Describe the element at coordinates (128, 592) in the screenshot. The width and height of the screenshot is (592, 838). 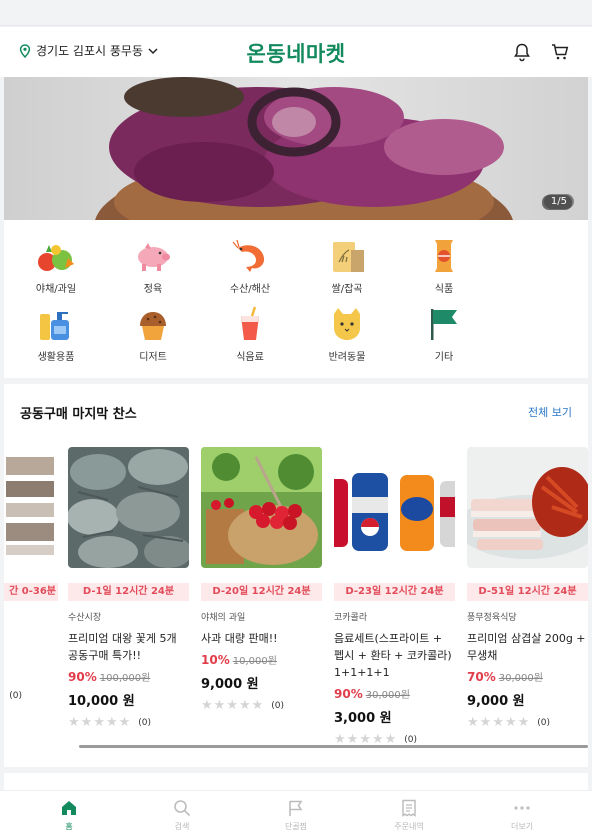
I see `dday-badge: D-1일 12시간 24분` at that location.